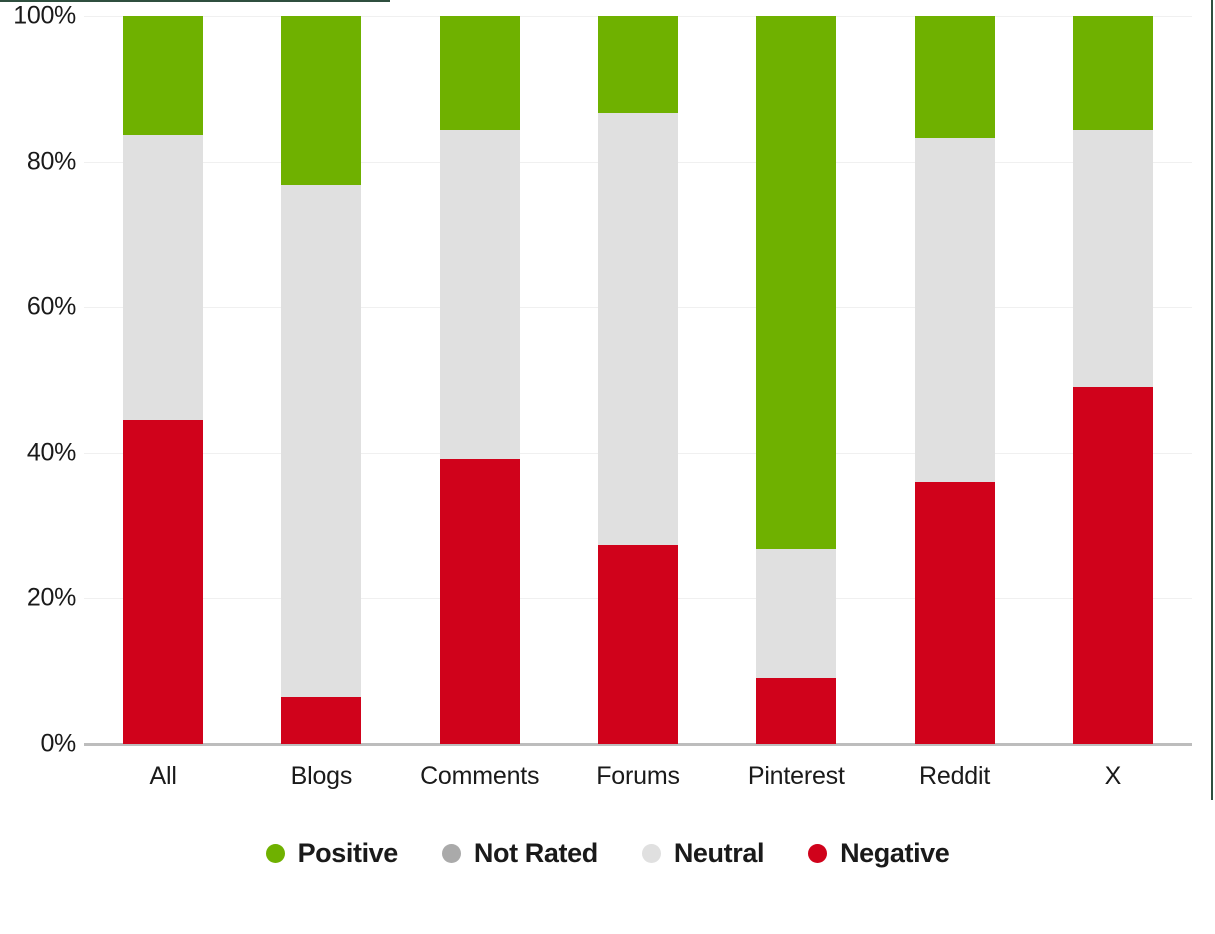  Describe the element at coordinates (1113, 776) in the screenshot. I see `x-tick-label-x: X` at that location.